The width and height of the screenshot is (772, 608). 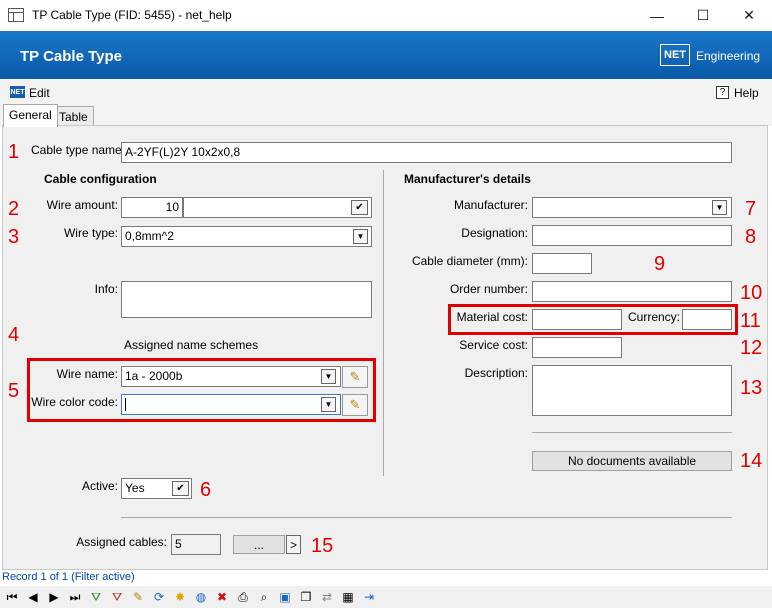 What do you see at coordinates (577, 347) in the screenshot?
I see `service-cost-input` at bounding box center [577, 347].